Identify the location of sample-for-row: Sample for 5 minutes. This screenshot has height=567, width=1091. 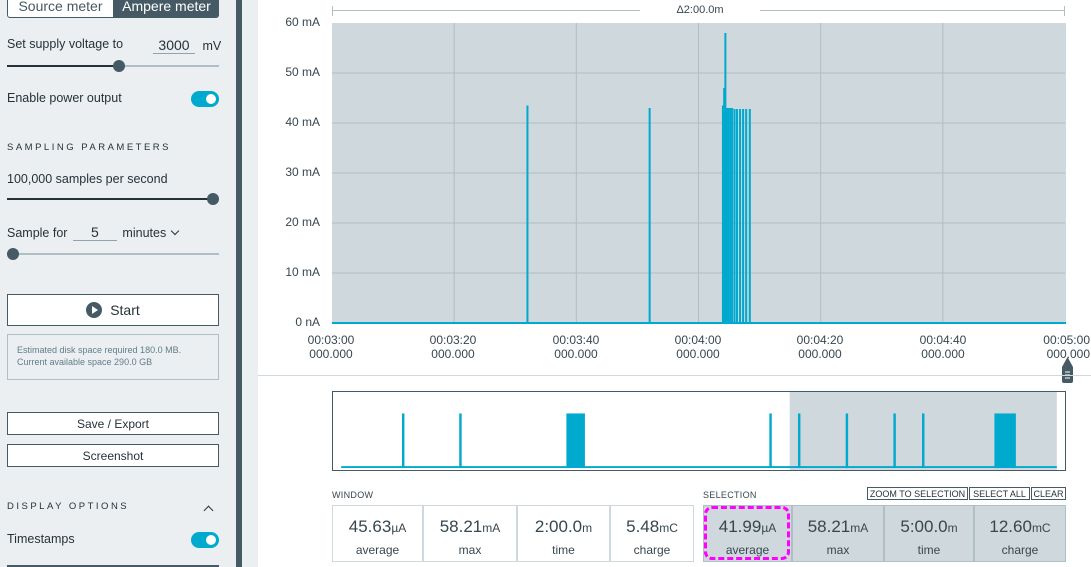
(93, 232).